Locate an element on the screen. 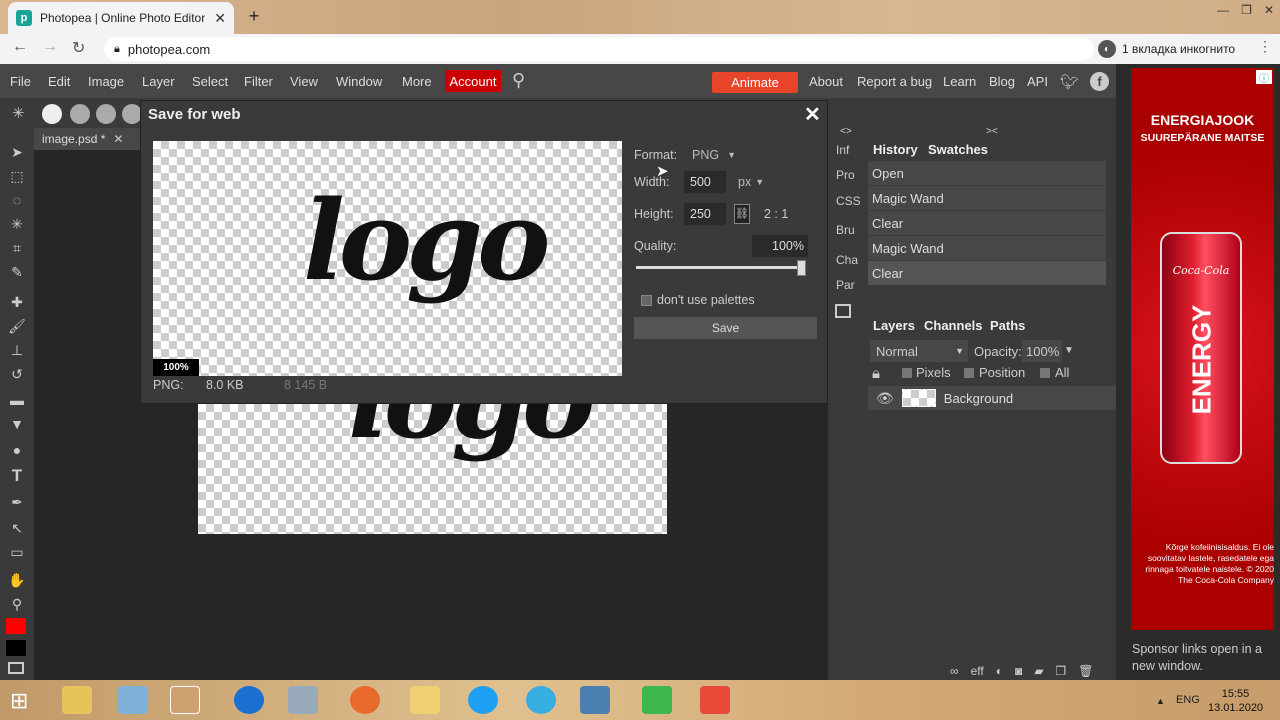  height-input: 250 is located at coordinates (705, 214).